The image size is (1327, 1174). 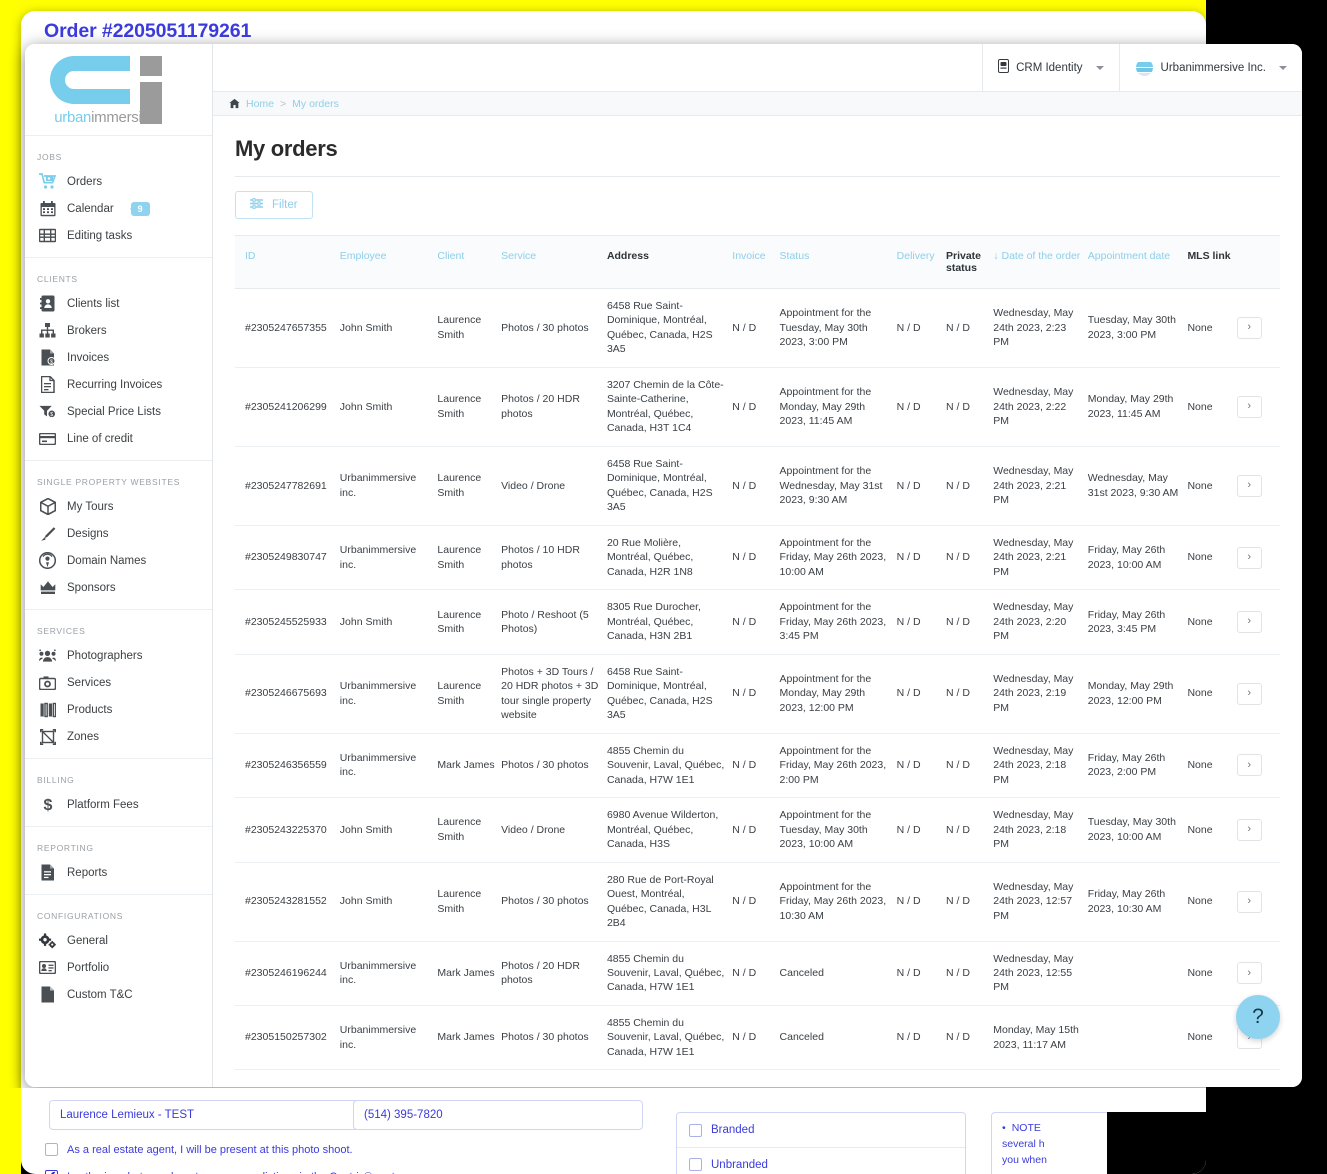 I want to click on cell-mls: None, so click(x=1212, y=973).